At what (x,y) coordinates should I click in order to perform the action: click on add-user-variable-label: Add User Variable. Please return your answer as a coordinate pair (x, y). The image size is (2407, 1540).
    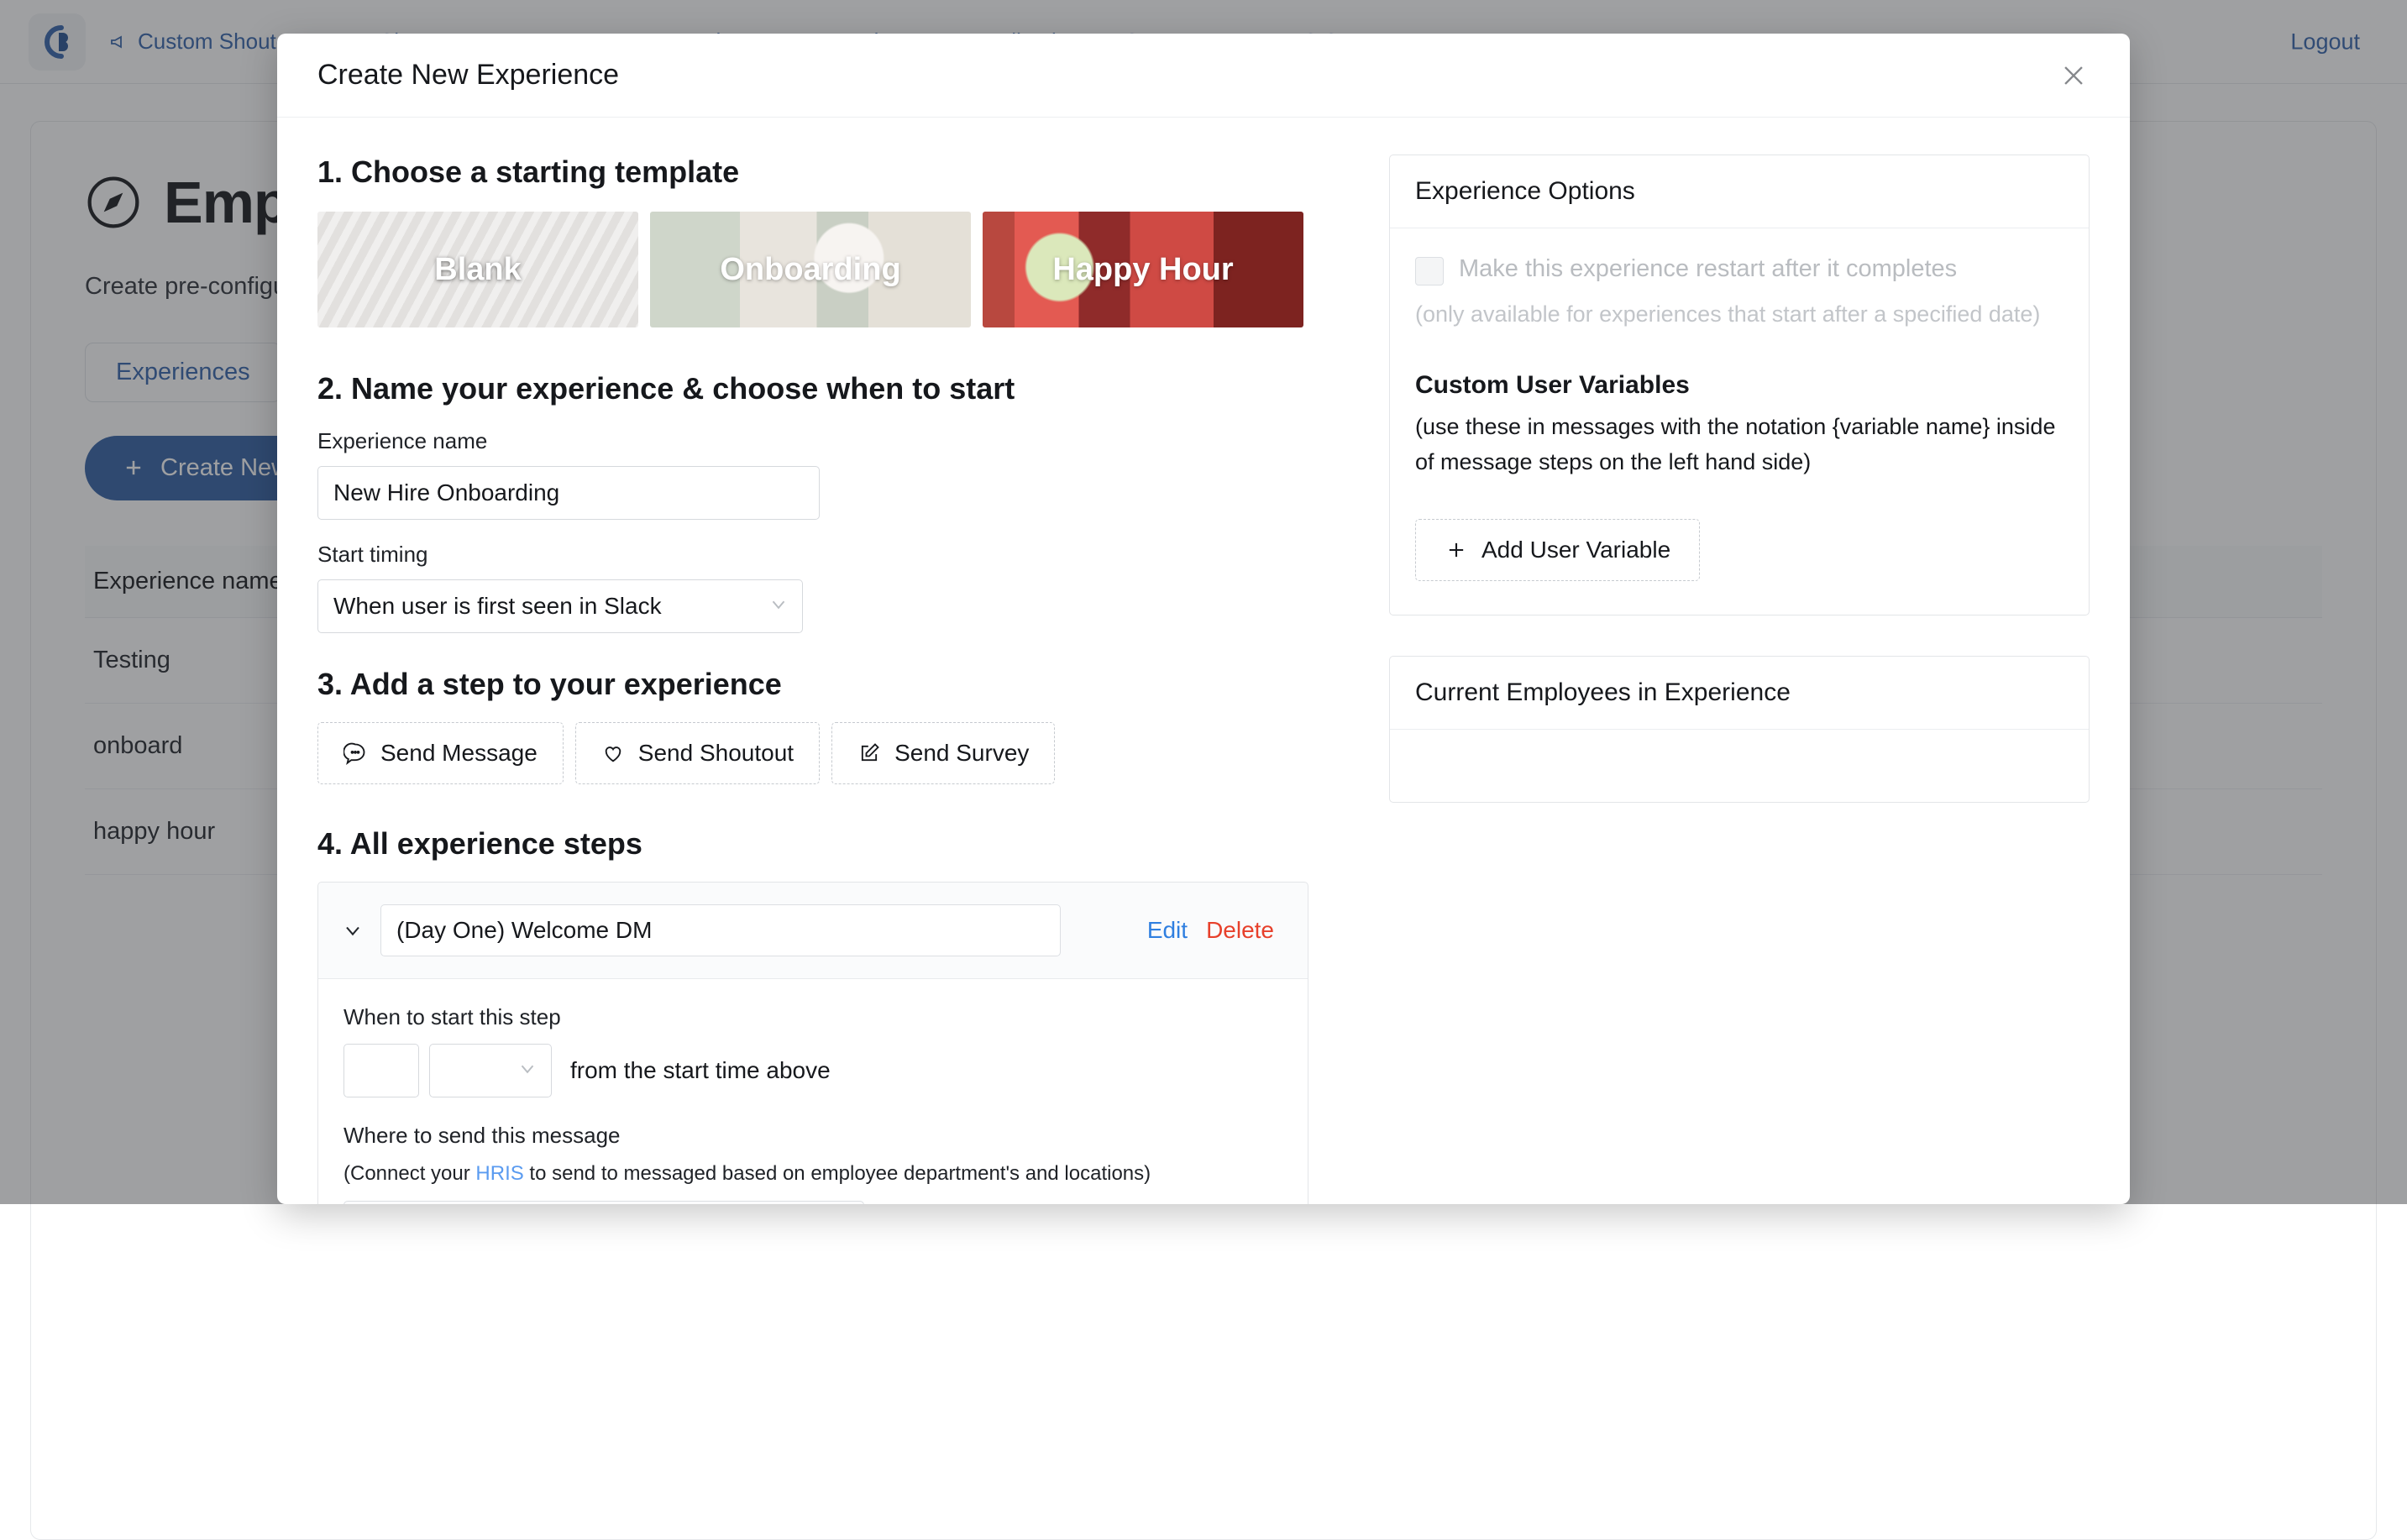
    Looking at the image, I should click on (1576, 550).